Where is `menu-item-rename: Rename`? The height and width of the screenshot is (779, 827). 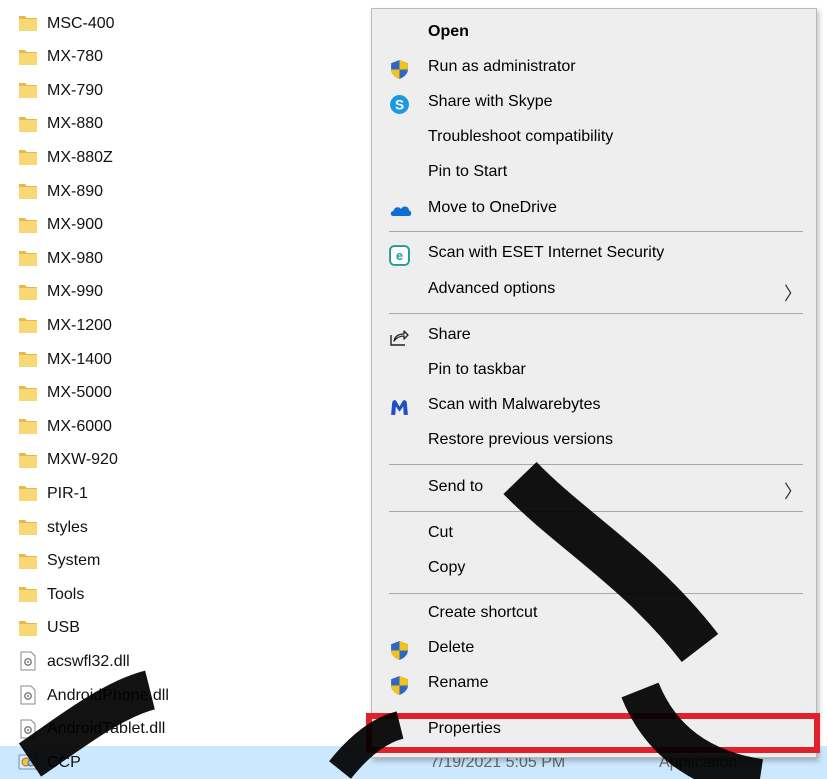
menu-item-rename: Rename is located at coordinates (594, 685).